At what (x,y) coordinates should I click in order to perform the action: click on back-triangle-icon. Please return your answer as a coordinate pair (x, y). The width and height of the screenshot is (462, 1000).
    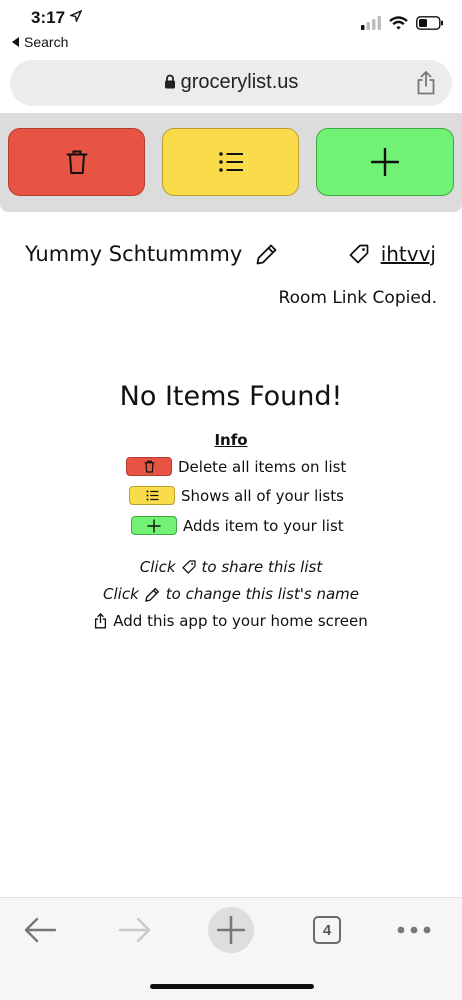
    Looking at the image, I should click on (15, 42).